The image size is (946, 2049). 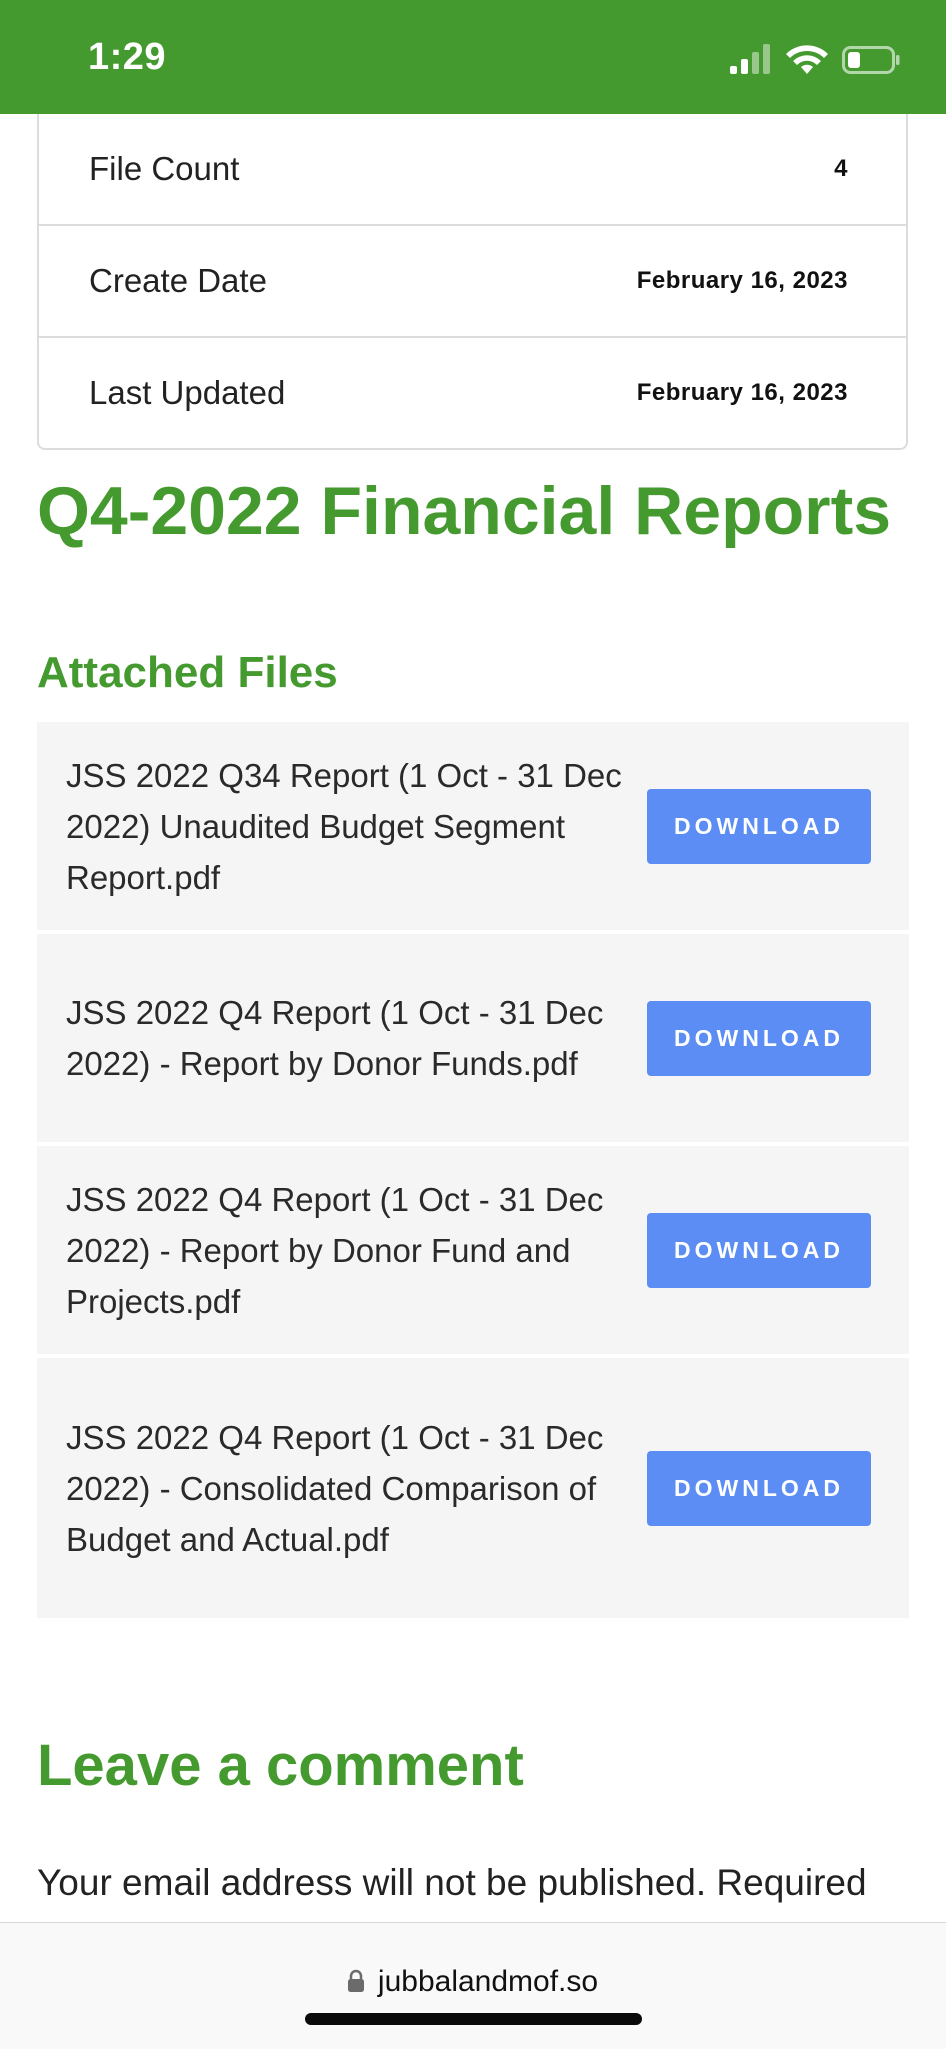 I want to click on url-display: jubbalandmof.so, so click(x=473, y=1982).